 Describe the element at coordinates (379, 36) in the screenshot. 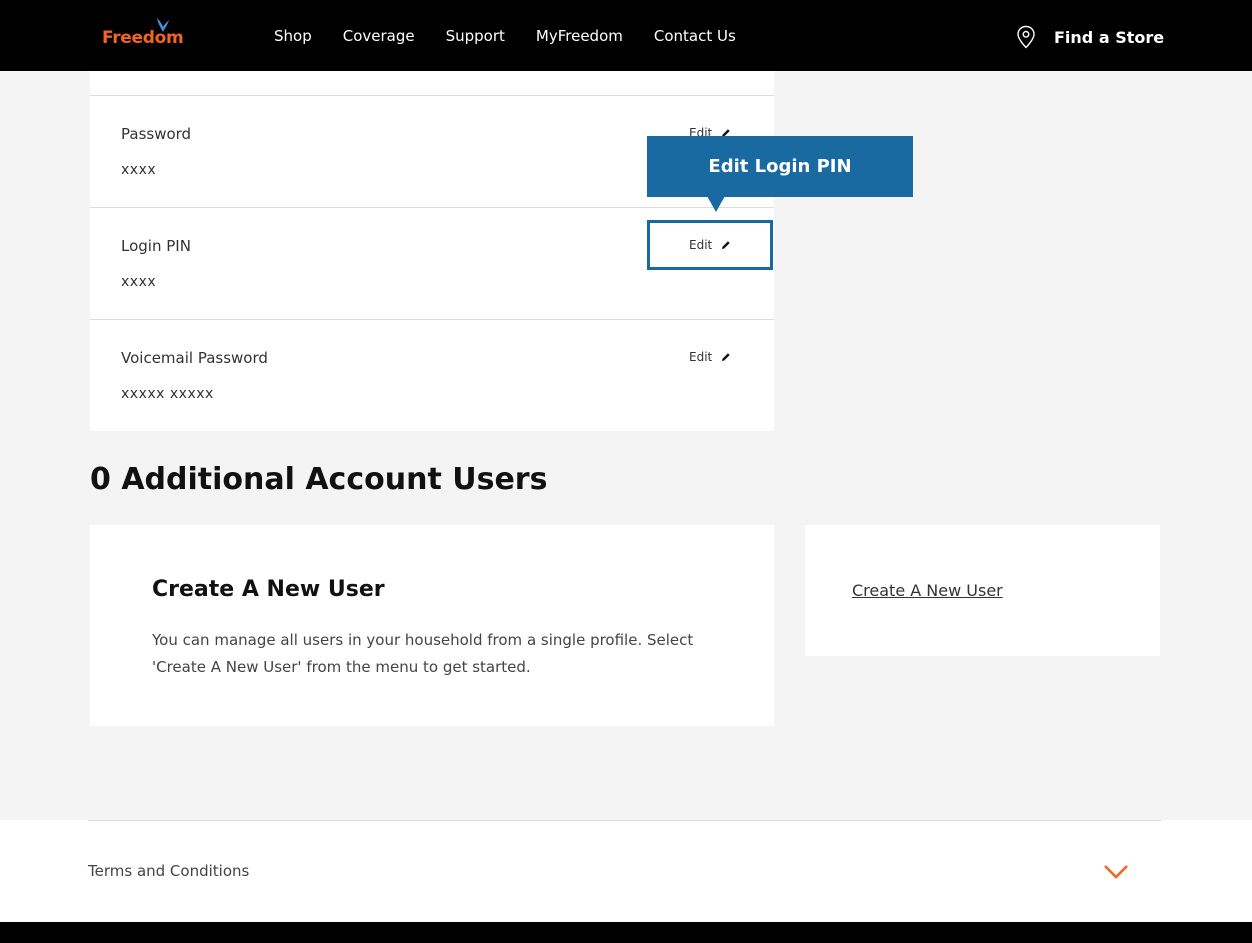

I see `nav-coverage: Coverage` at that location.